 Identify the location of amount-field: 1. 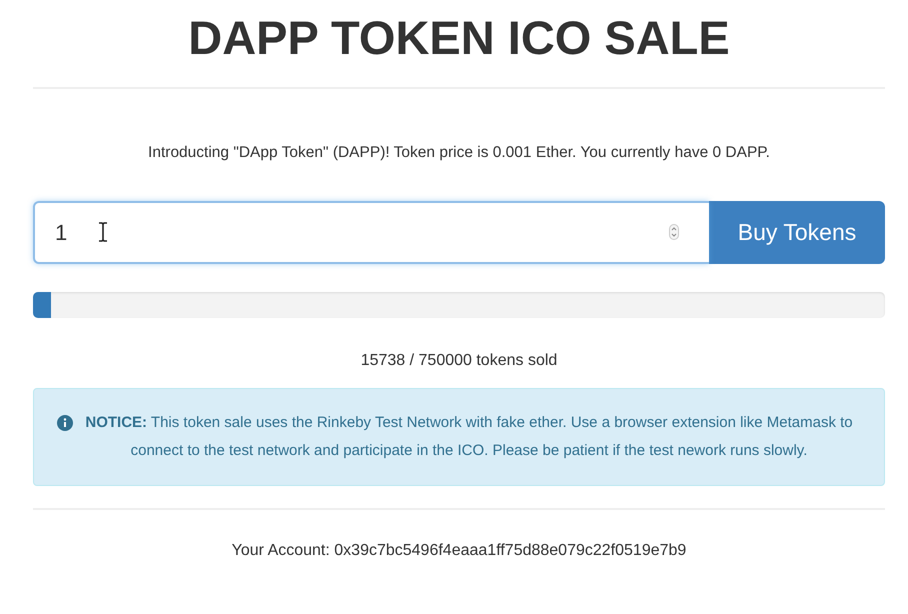
(371, 232).